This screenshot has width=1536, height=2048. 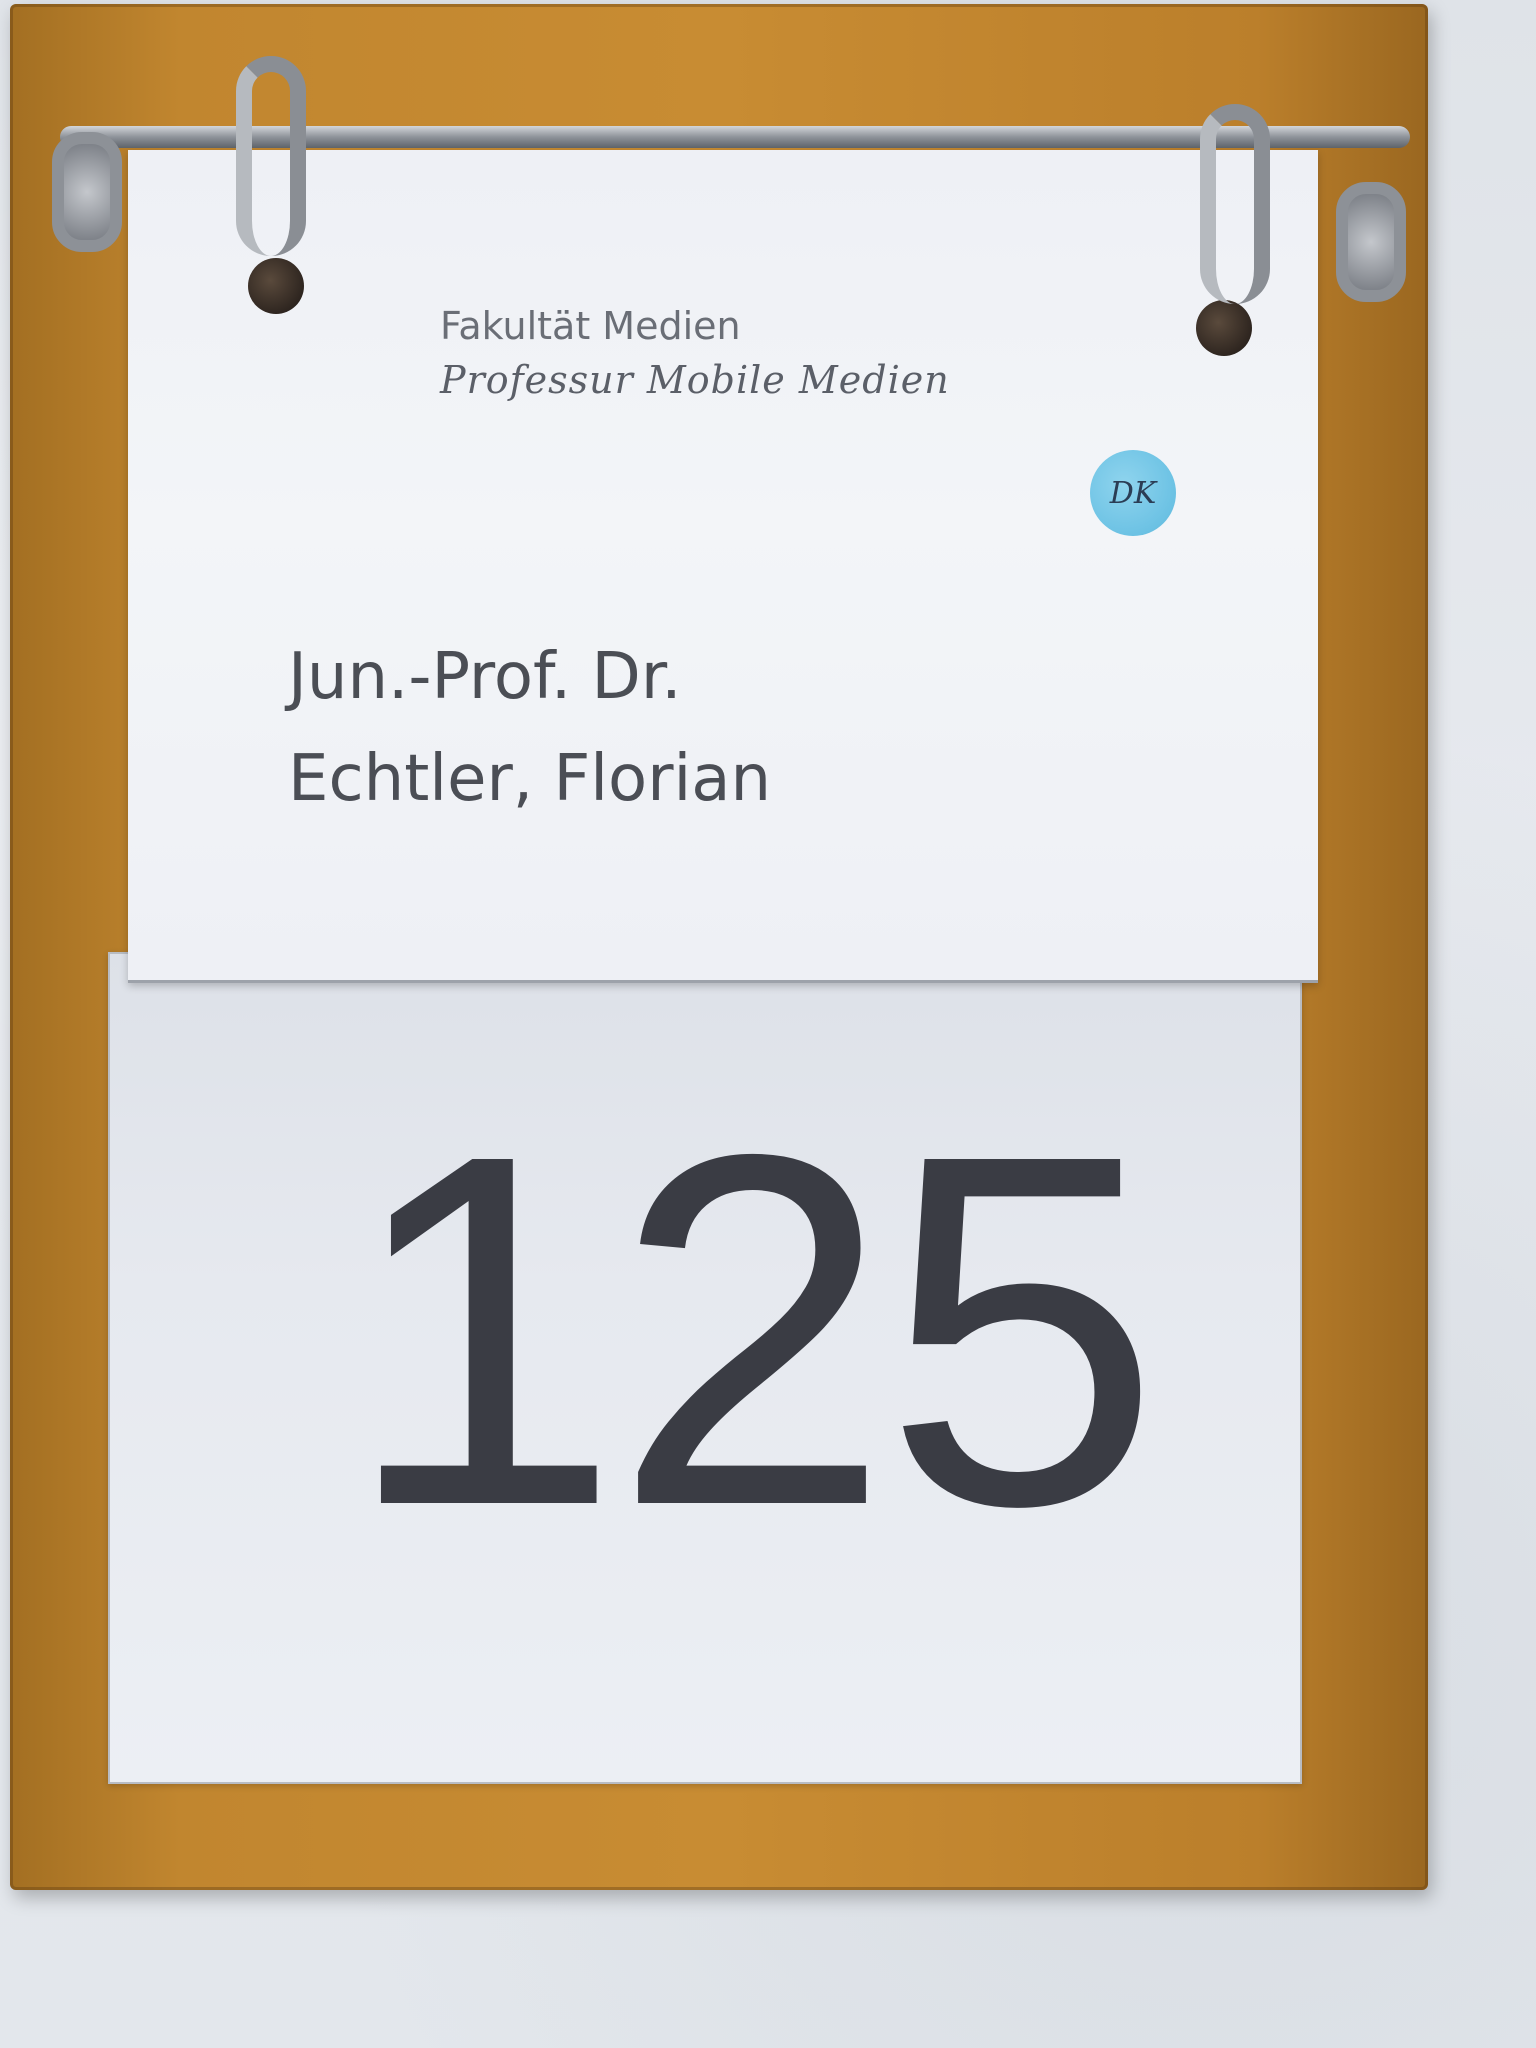 I want to click on right-clip, so click(x=1371, y=242).